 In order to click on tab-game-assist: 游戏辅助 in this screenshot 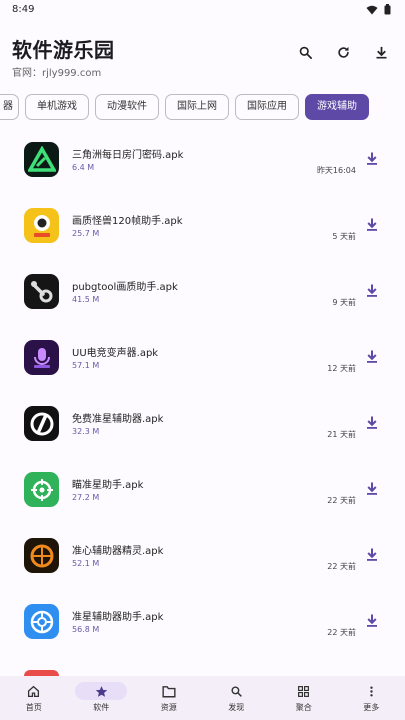, I will do `click(337, 107)`.